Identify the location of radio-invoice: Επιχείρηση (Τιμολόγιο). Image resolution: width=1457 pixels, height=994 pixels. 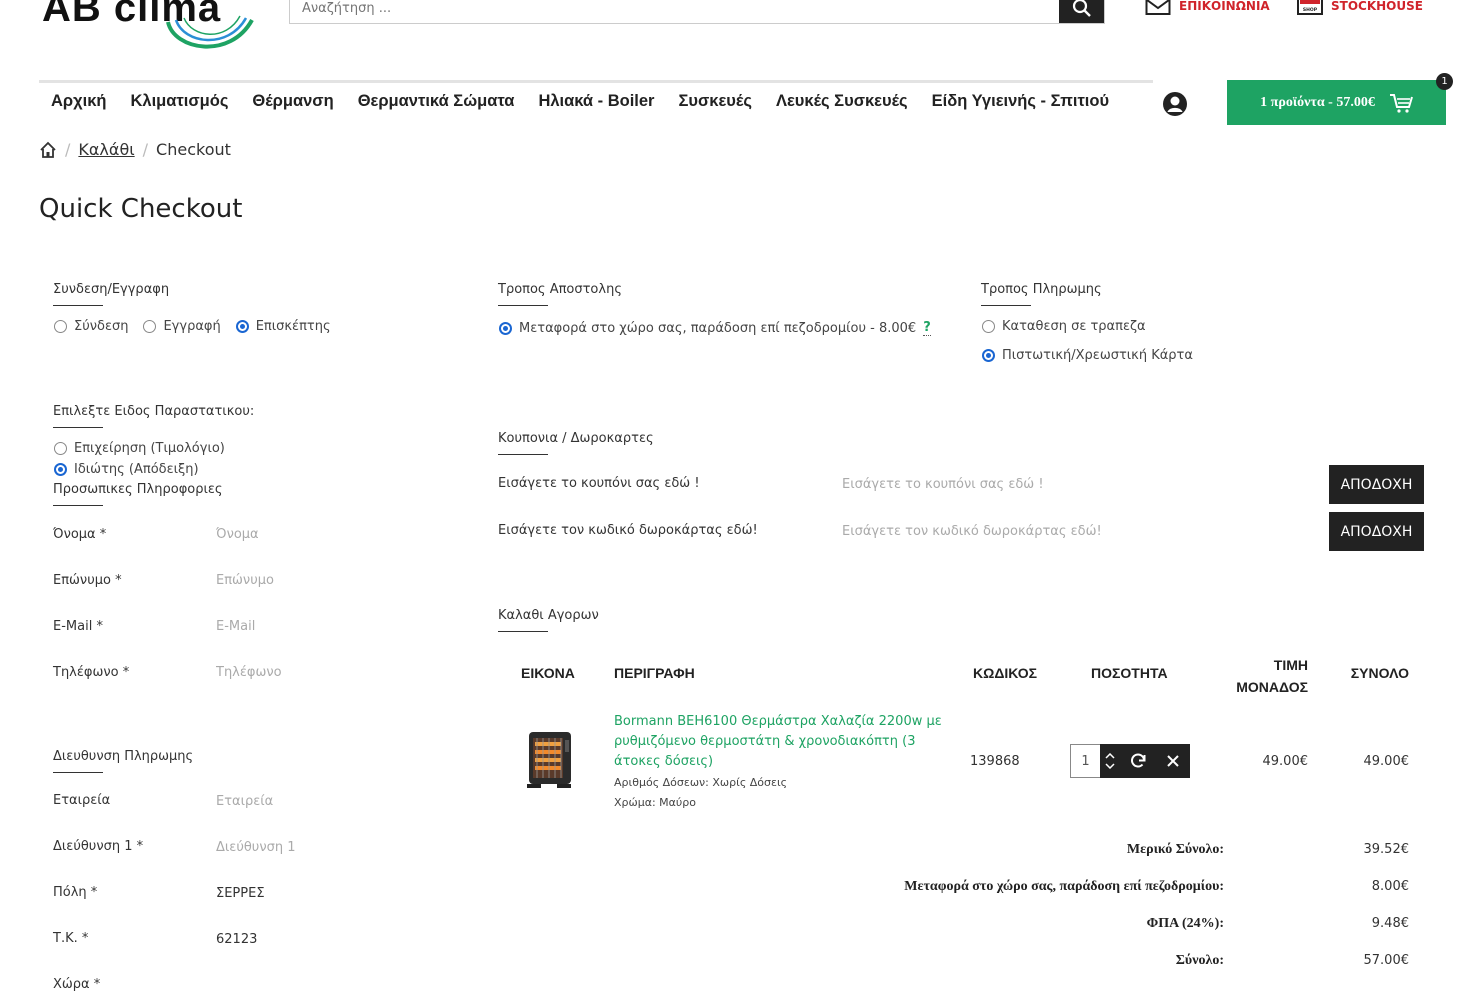
(139, 448).